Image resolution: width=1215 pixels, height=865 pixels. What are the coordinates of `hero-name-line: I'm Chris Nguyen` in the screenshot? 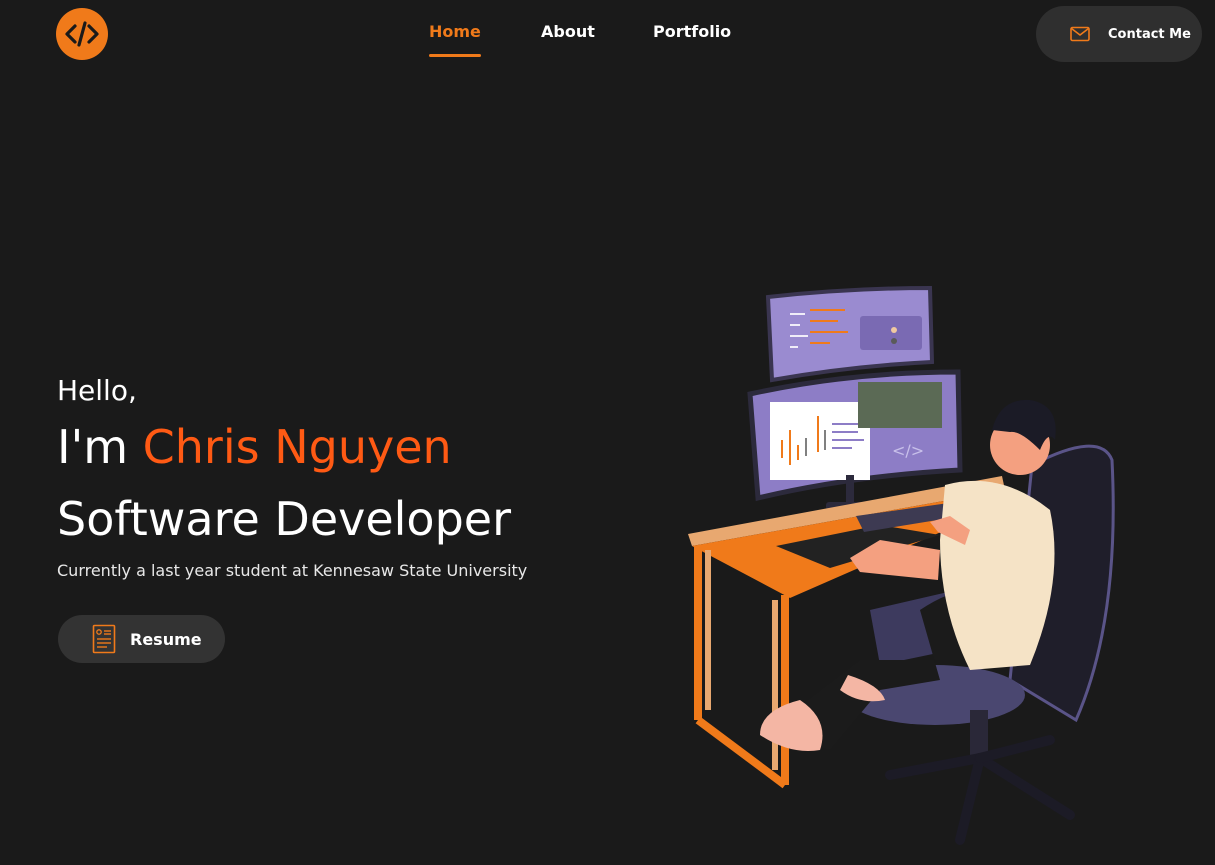 It's located at (254, 447).